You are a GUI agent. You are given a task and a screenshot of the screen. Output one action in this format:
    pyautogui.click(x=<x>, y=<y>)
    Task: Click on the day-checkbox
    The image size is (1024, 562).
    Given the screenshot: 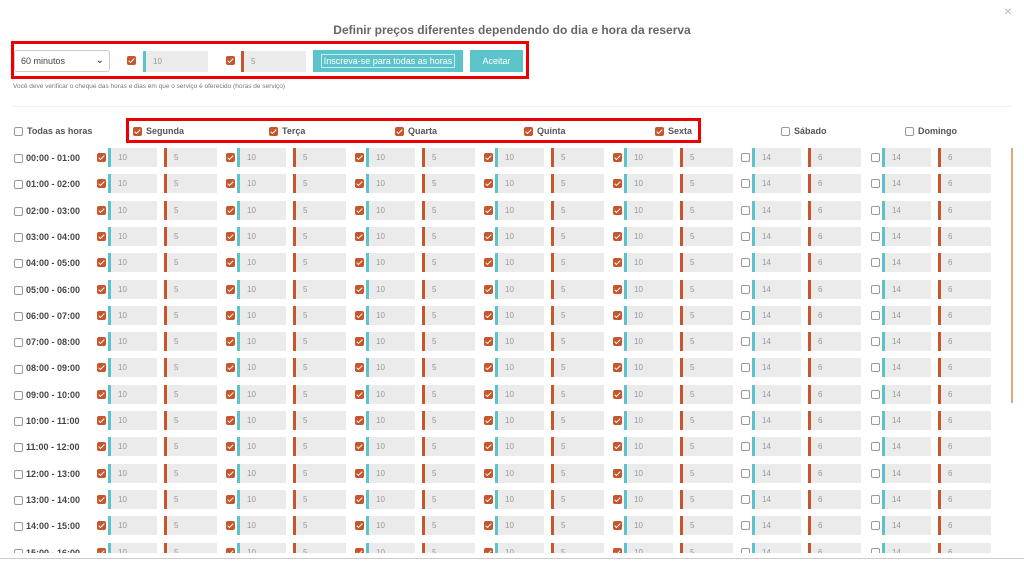 What is the action you would take?
    pyautogui.click(x=399, y=132)
    